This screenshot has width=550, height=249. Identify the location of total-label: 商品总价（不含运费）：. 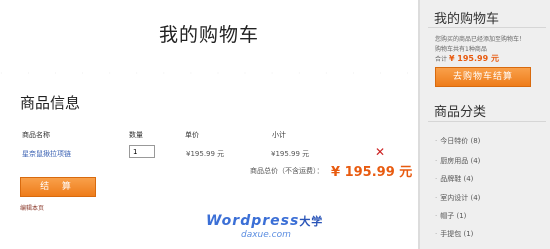
(287, 171).